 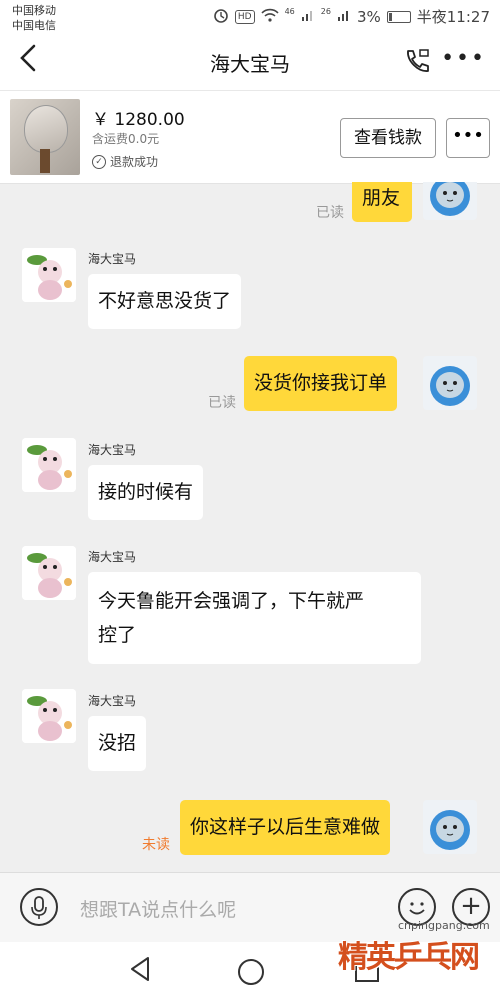 I want to click on watermark-url: cnpingpang.com, so click(x=444, y=925).